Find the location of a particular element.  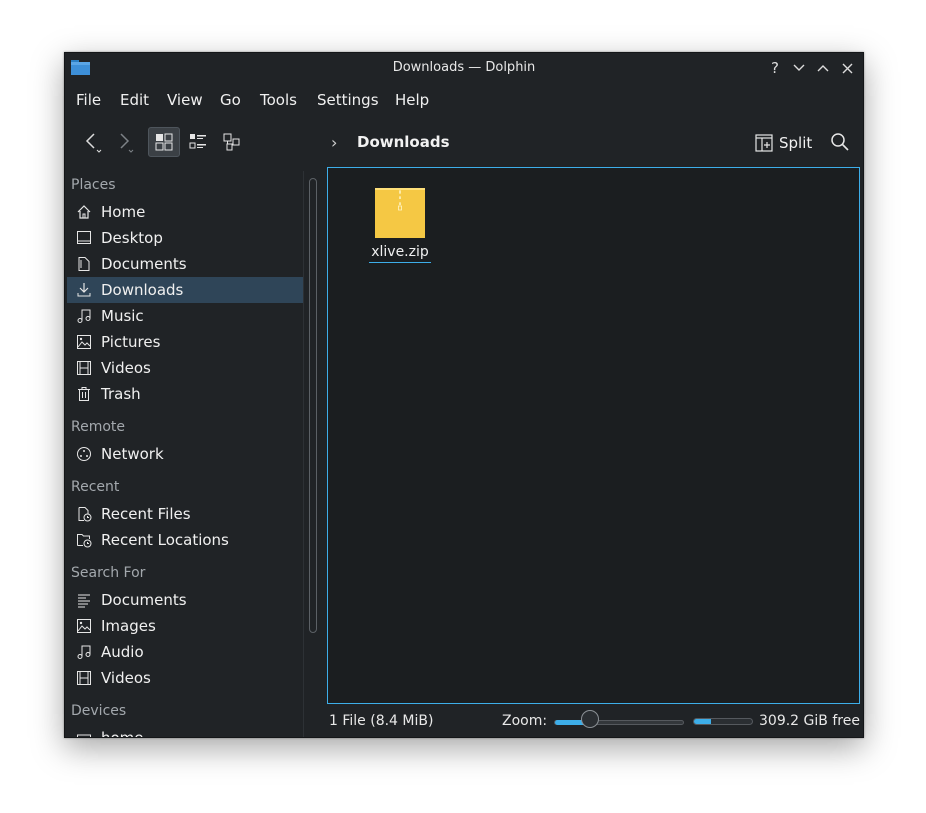

menu-file: File is located at coordinates (88, 100).